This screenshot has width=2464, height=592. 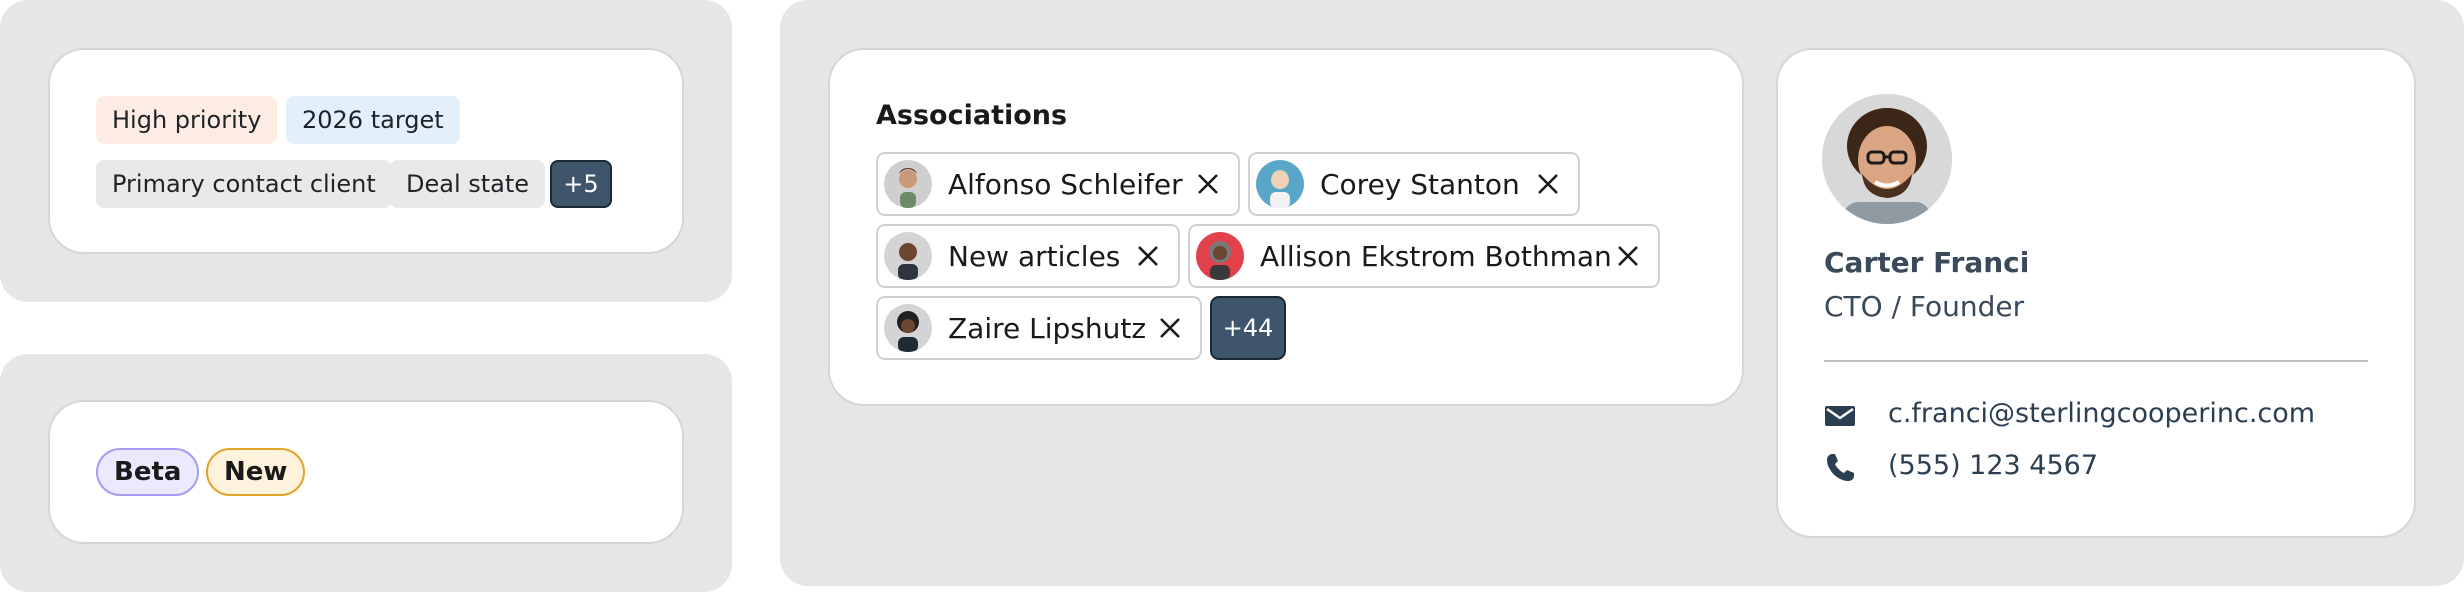 I want to click on tag-deal-state: Deal state, so click(x=468, y=184).